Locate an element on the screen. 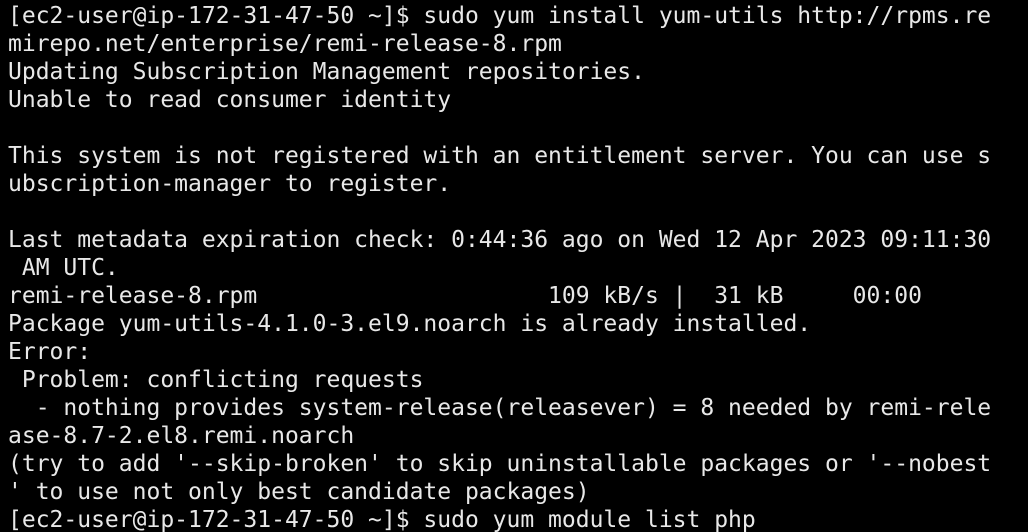 Image resolution: width=1028 pixels, height=532 pixels. output-line-error-heading: Error: is located at coordinates (50, 352).